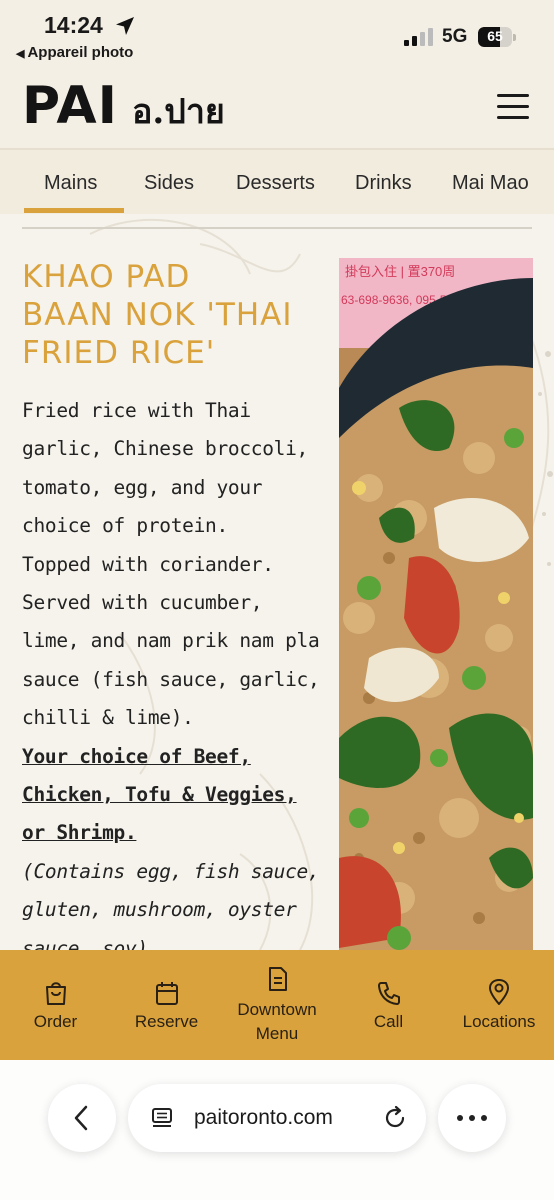  What do you see at coordinates (388, 1021) in the screenshot?
I see `action-label: Call` at bounding box center [388, 1021].